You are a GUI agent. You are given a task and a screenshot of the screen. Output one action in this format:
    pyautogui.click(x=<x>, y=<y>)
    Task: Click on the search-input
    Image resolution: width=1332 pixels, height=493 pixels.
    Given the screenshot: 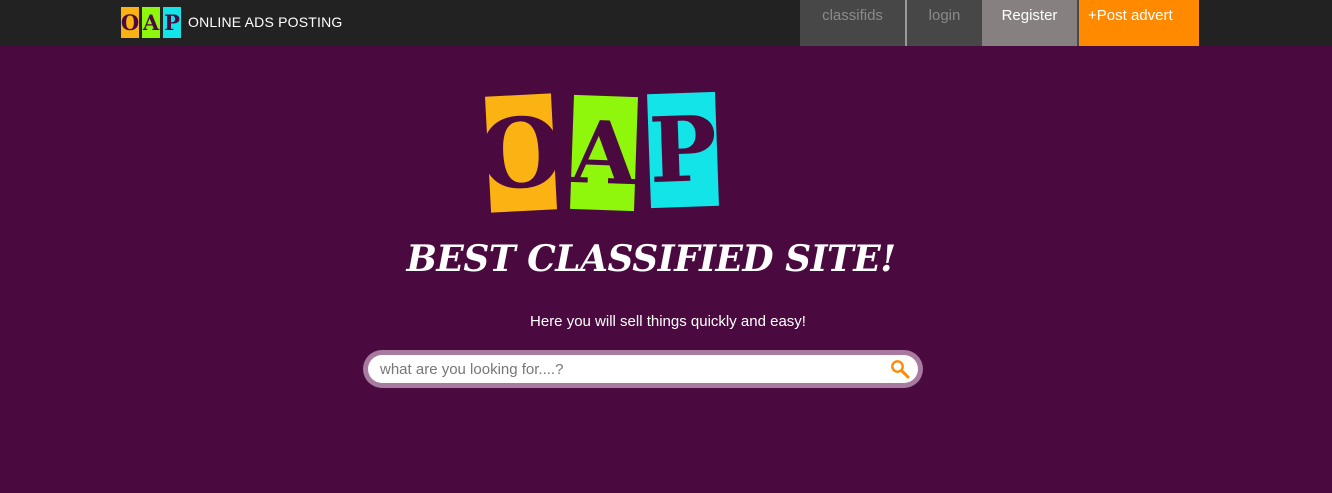 What is the action you would take?
    pyautogui.click(x=618, y=369)
    